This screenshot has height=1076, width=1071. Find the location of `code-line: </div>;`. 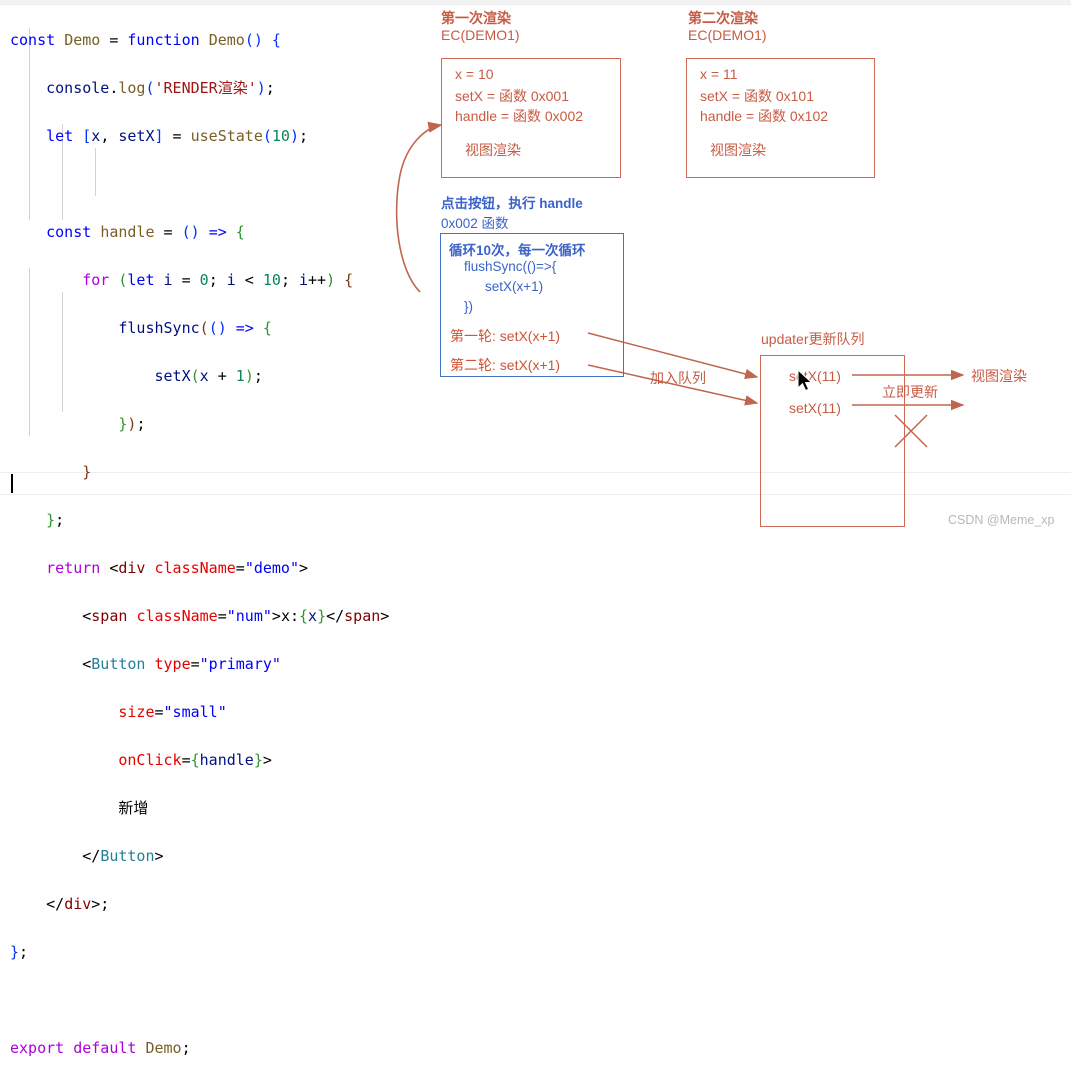

code-line: </div>; is located at coordinates (60, 904).